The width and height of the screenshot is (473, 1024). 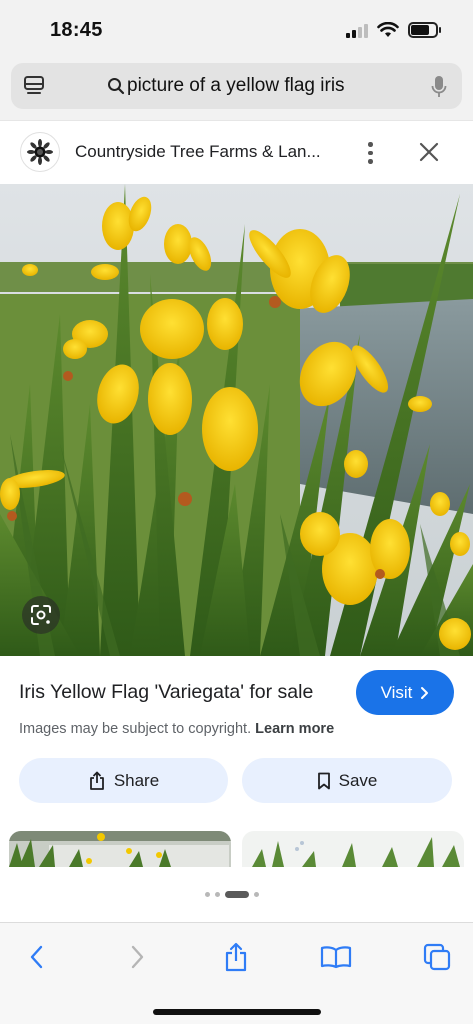 I want to click on search-icon, so click(x=116, y=86).